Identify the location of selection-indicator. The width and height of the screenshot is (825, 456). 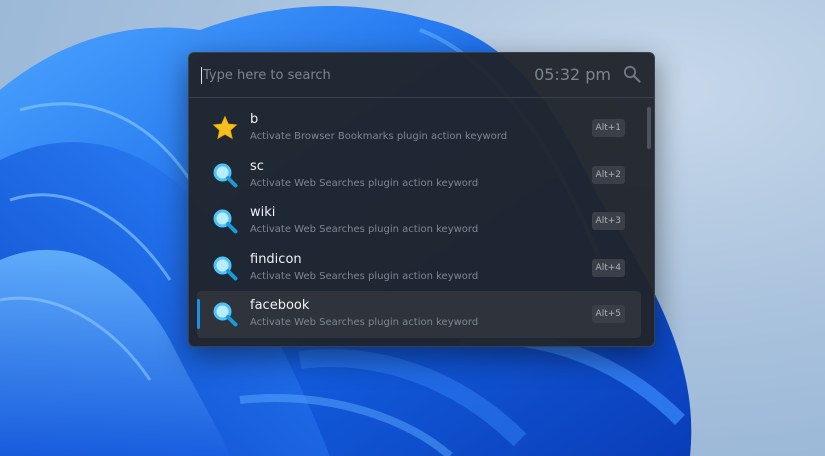
(198, 314).